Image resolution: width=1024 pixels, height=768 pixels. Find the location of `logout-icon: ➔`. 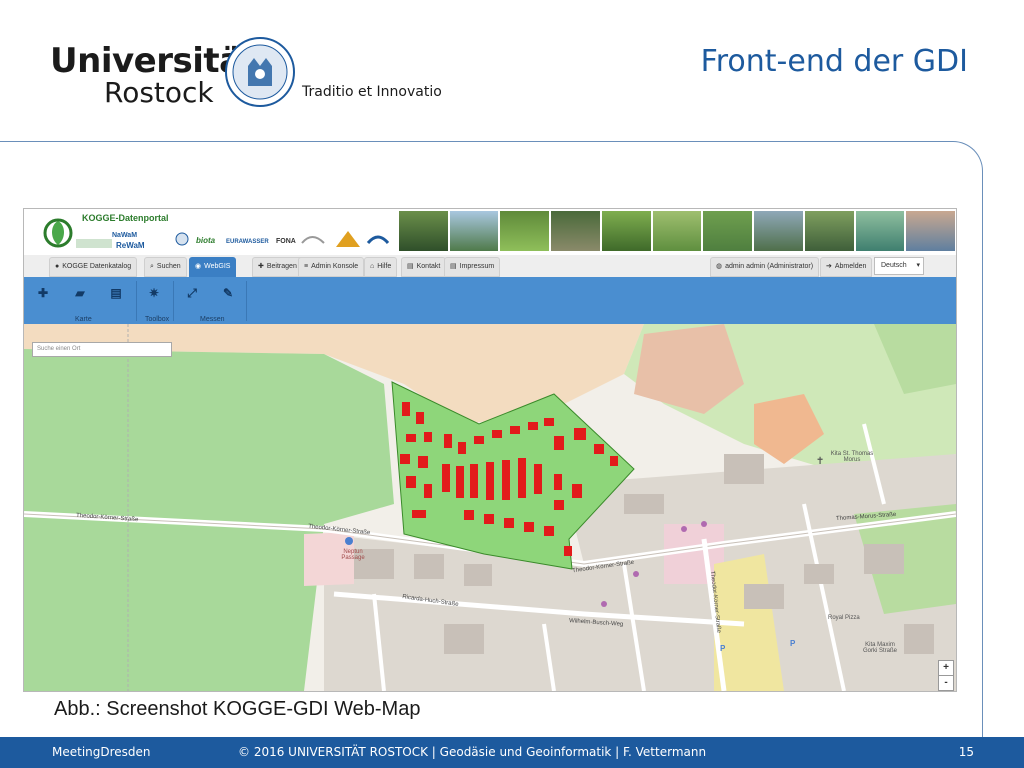

logout-icon: ➔ is located at coordinates (829, 266).